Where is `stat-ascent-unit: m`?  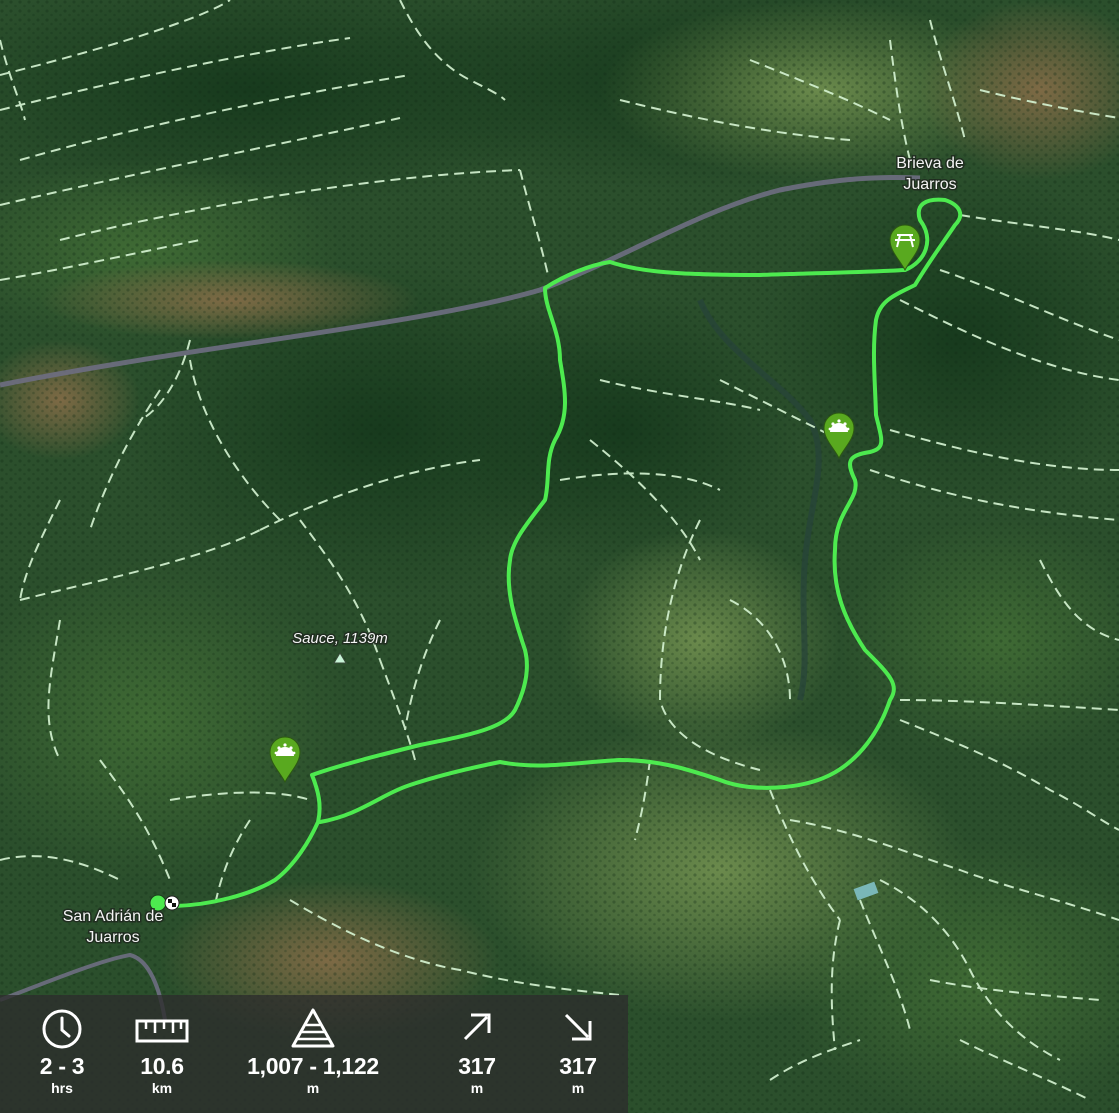 stat-ascent-unit: m is located at coordinates (477, 1088).